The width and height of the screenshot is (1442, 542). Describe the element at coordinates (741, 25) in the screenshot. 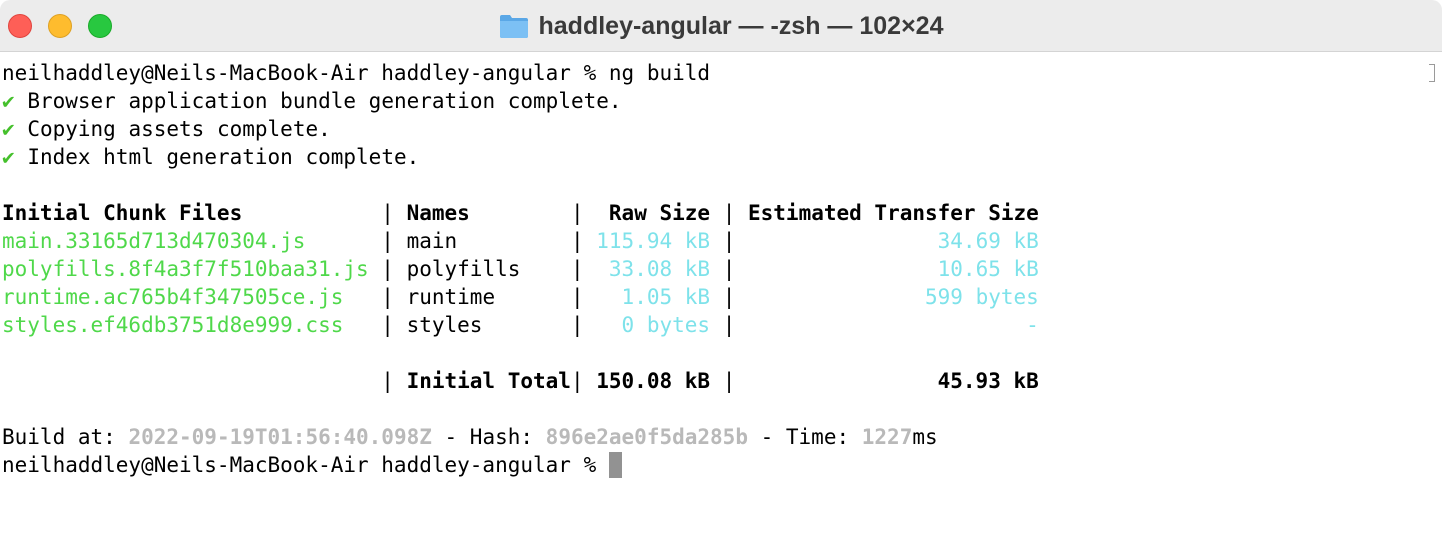

I see `window-title: haddley-angular — -zsh — 102×24` at that location.